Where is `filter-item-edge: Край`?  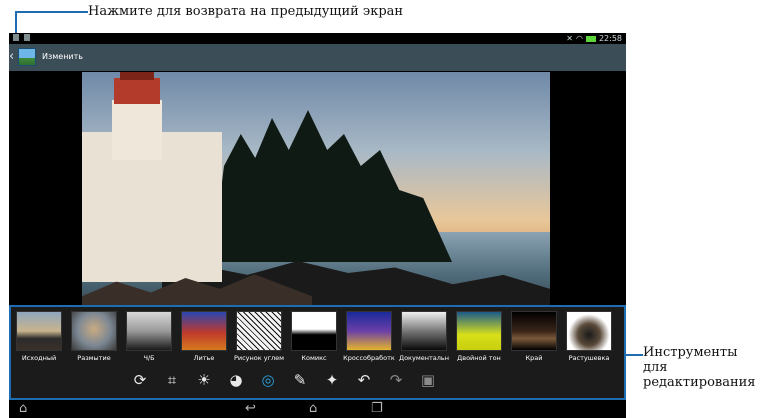 filter-item-edge: Край is located at coordinates (534, 336).